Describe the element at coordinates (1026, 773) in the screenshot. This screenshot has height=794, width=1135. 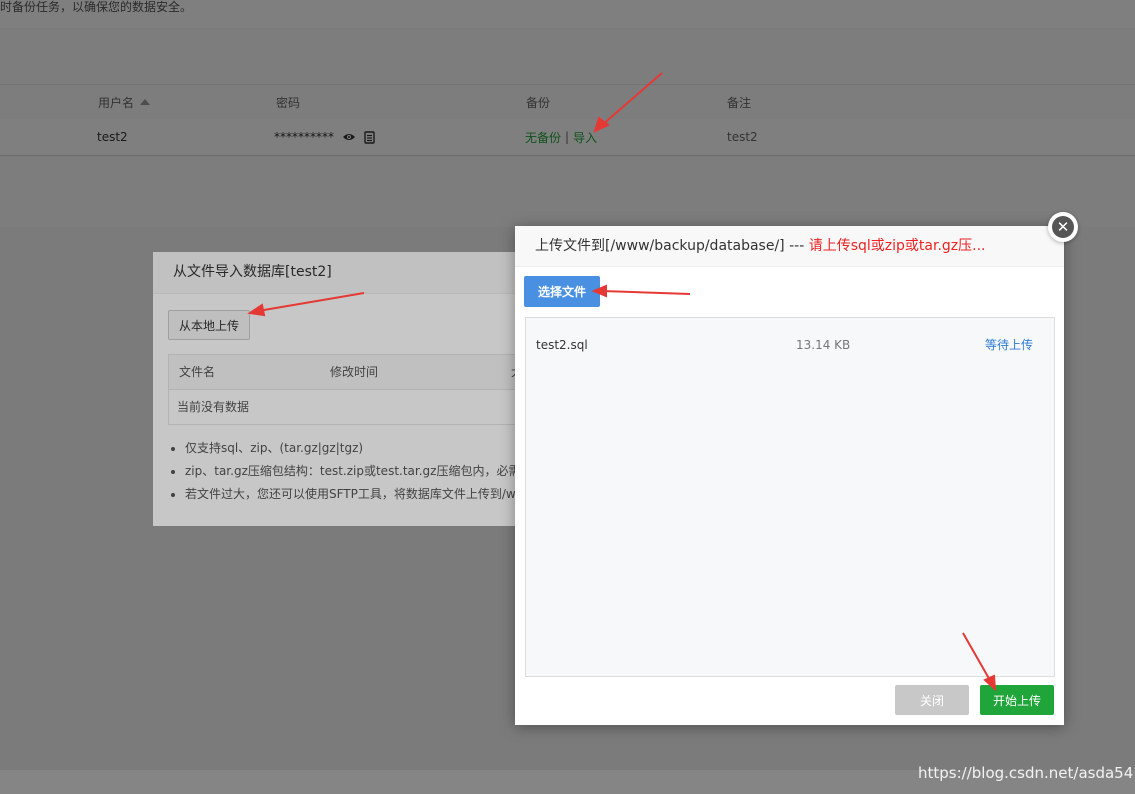
I see `watermark-text: https://blog.csdn.net/asda541` at that location.